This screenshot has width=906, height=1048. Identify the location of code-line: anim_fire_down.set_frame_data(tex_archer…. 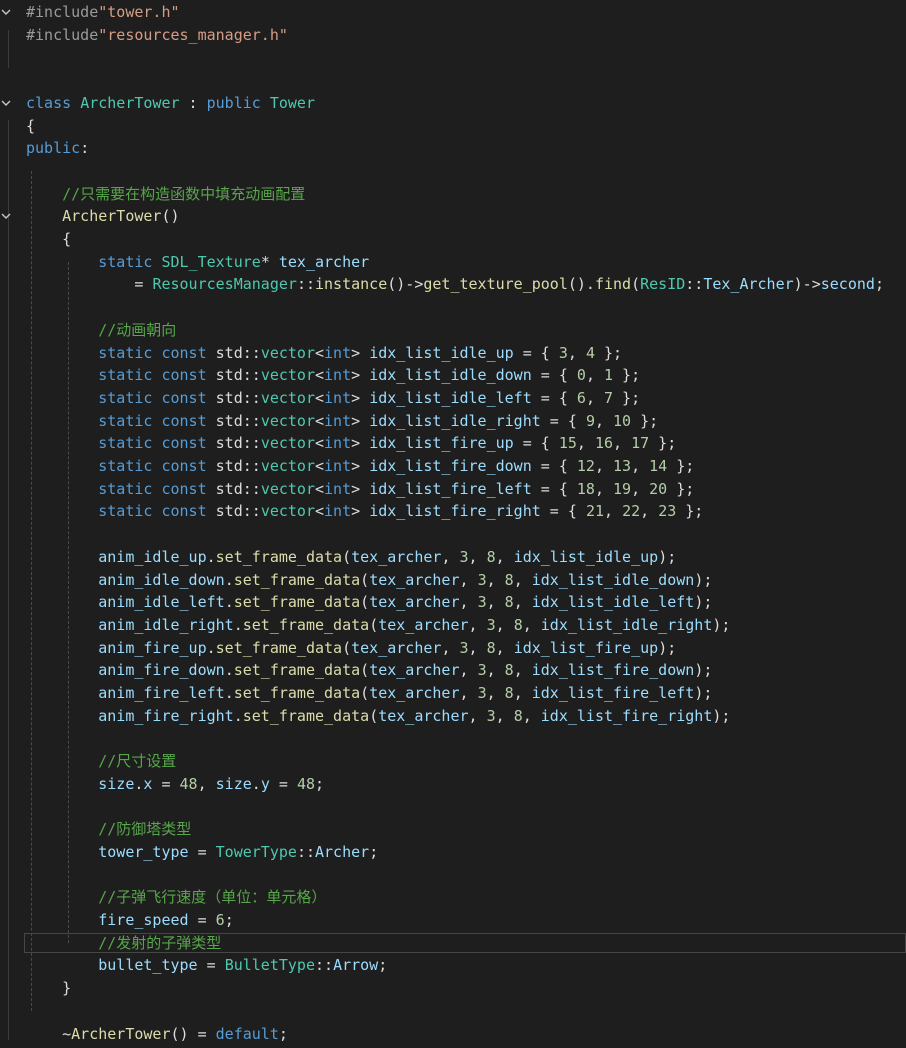
(453, 670).